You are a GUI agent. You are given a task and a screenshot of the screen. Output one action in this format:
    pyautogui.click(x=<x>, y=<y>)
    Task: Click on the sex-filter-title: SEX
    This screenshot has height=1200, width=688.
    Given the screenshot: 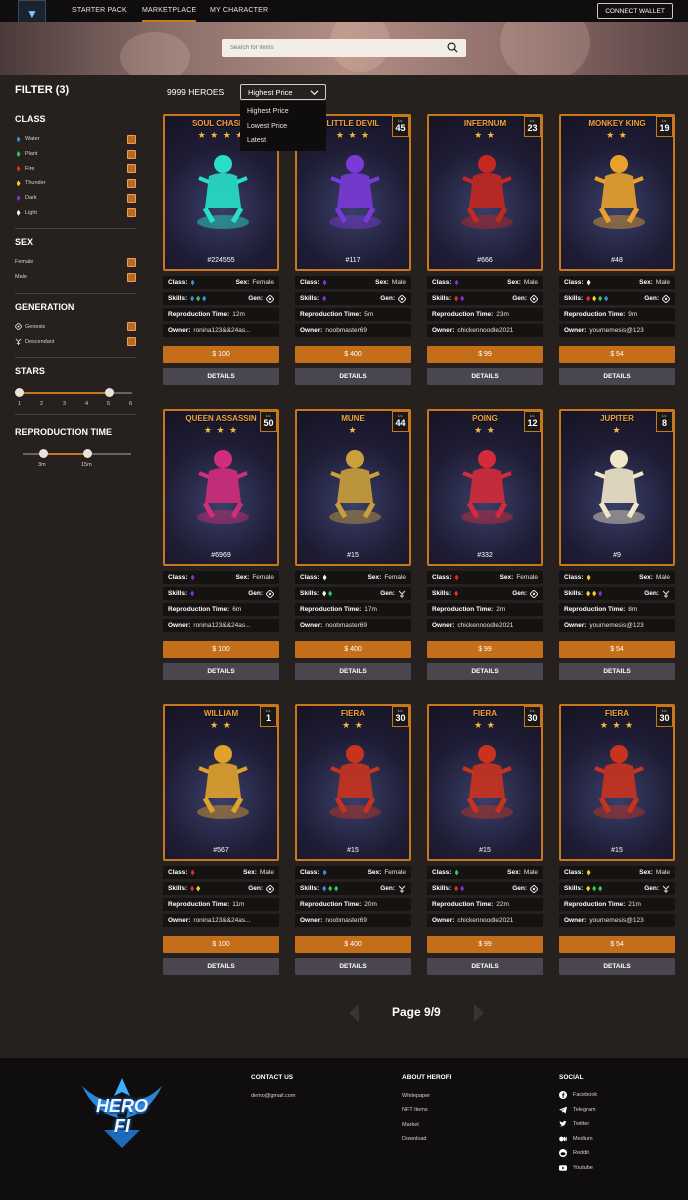 What is the action you would take?
    pyautogui.click(x=24, y=242)
    